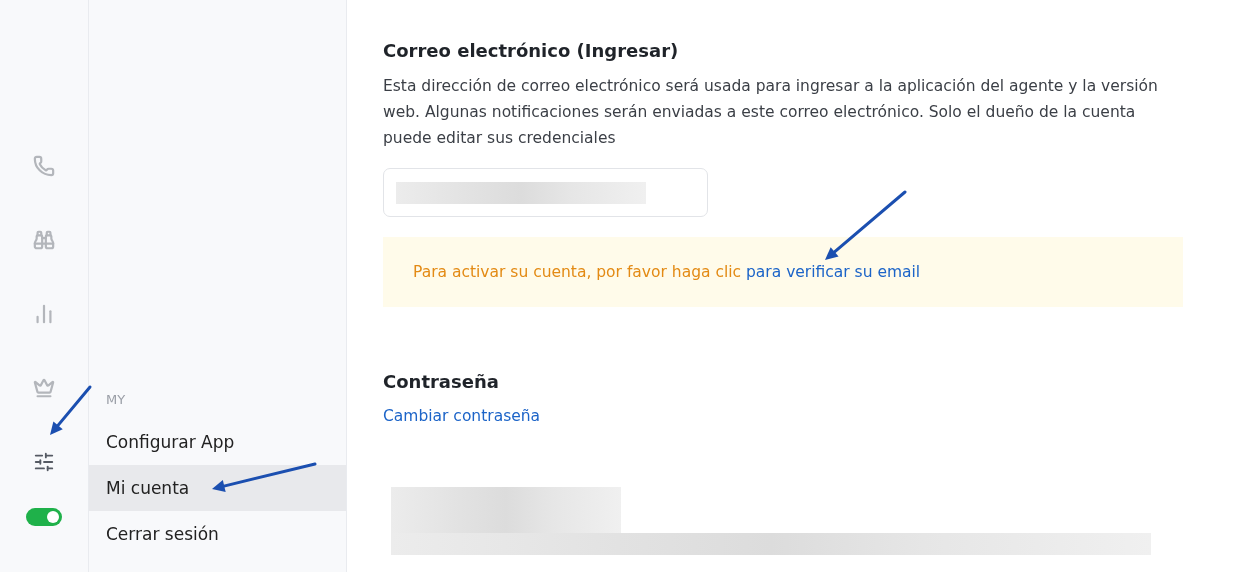 The image size is (1241, 572). Describe the element at coordinates (441, 381) in the screenshot. I see `section-title: Contraseña` at that location.